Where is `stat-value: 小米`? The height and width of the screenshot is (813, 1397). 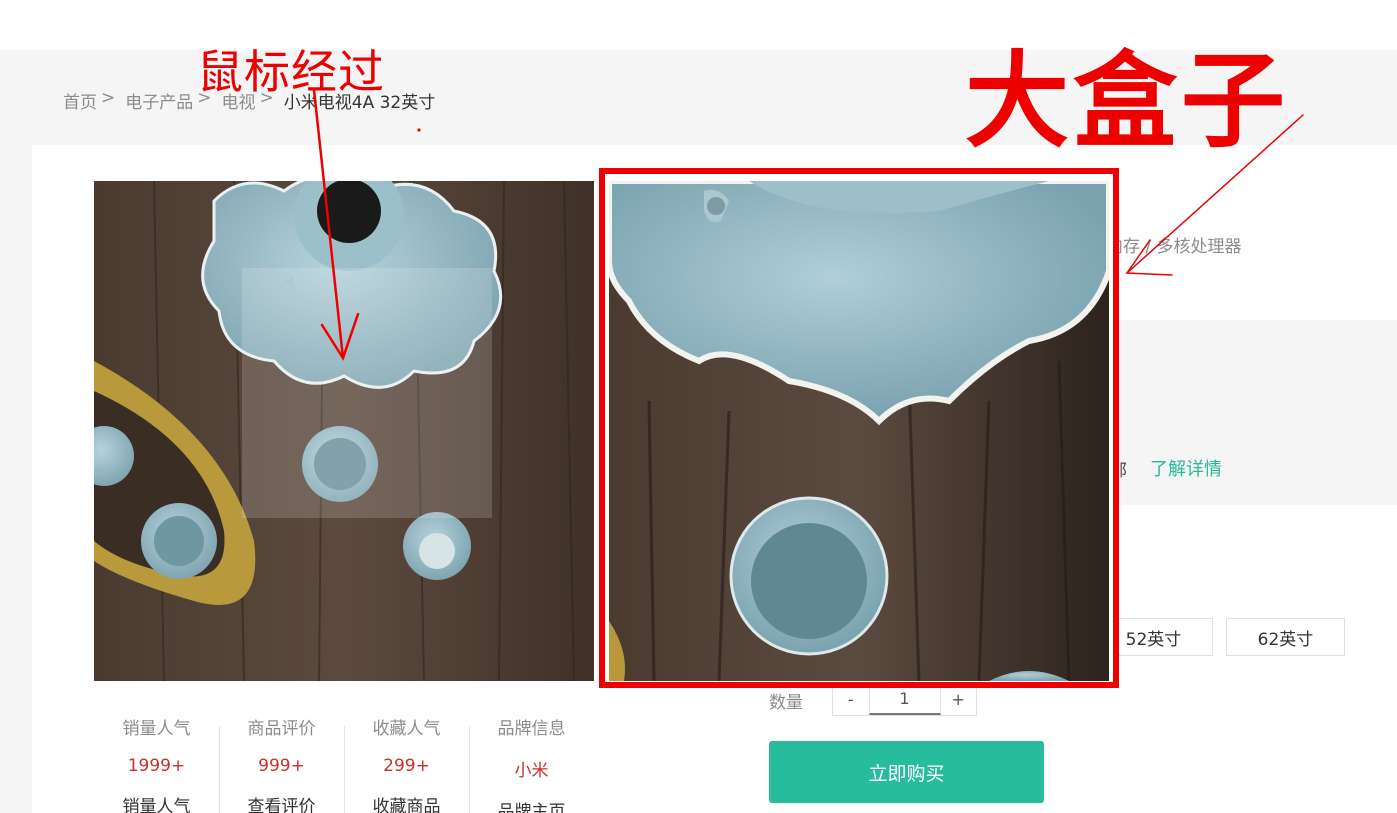 stat-value: 小米 is located at coordinates (531, 771).